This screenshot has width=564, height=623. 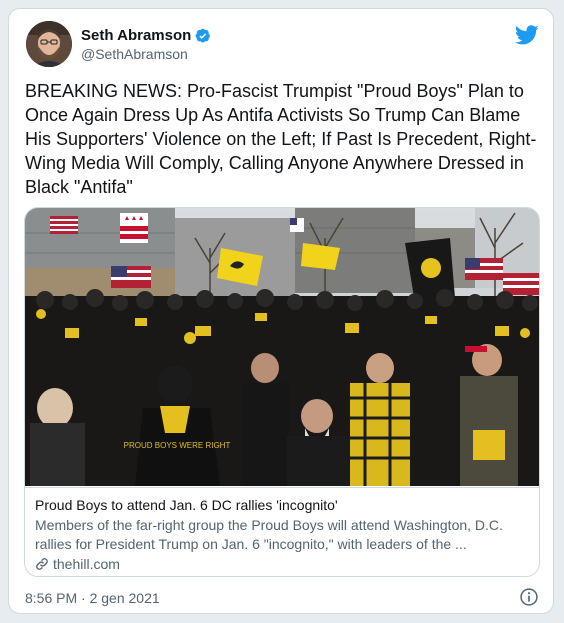 What do you see at coordinates (134, 54) in the screenshot?
I see `author-handle: @SethAbramson` at bounding box center [134, 54].